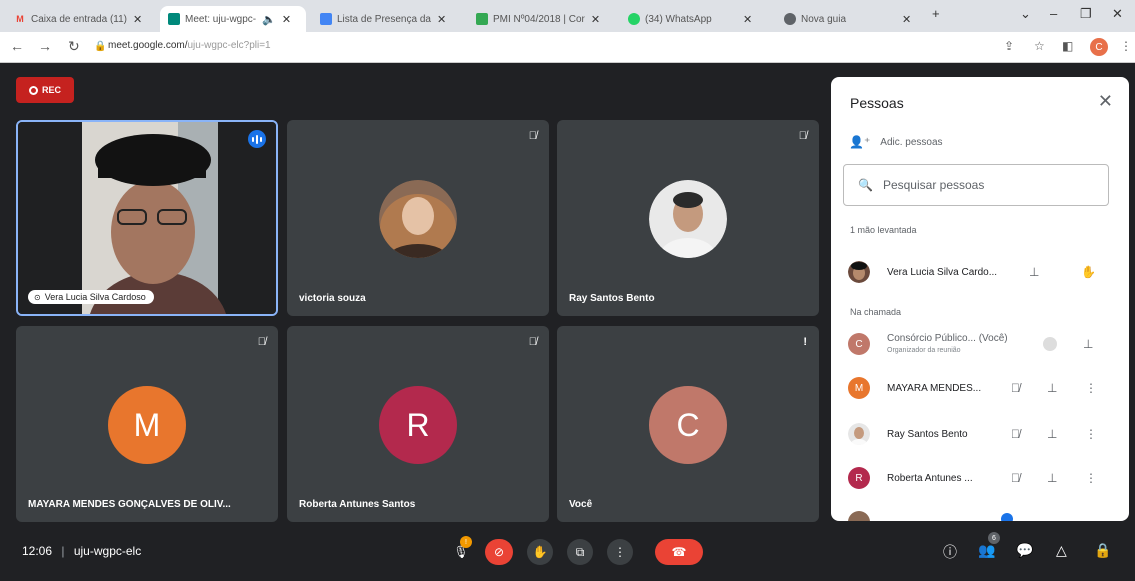 This screenshot has height=581, width=1135. I want to click on tile-name: Vera Lucia Silva Cardoso, so click(95, 297).